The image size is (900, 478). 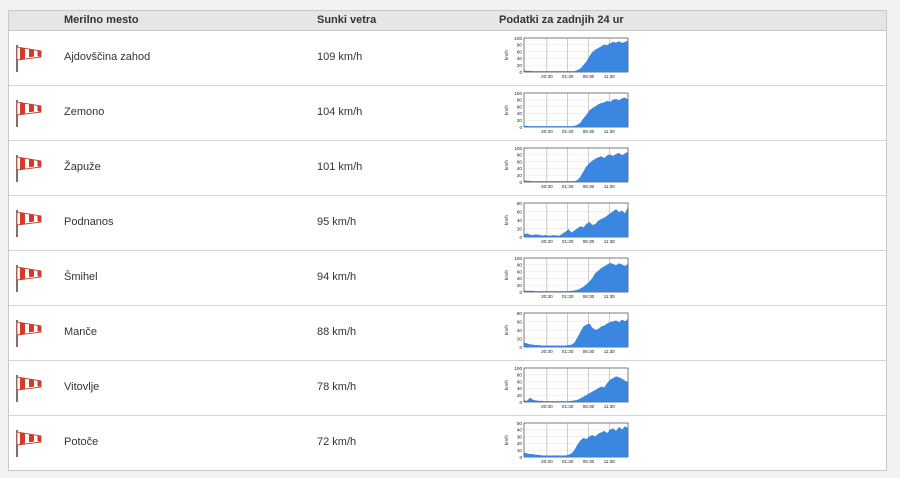 I want to click on gust-value: 94 km/h, so click(x=337, y=277).